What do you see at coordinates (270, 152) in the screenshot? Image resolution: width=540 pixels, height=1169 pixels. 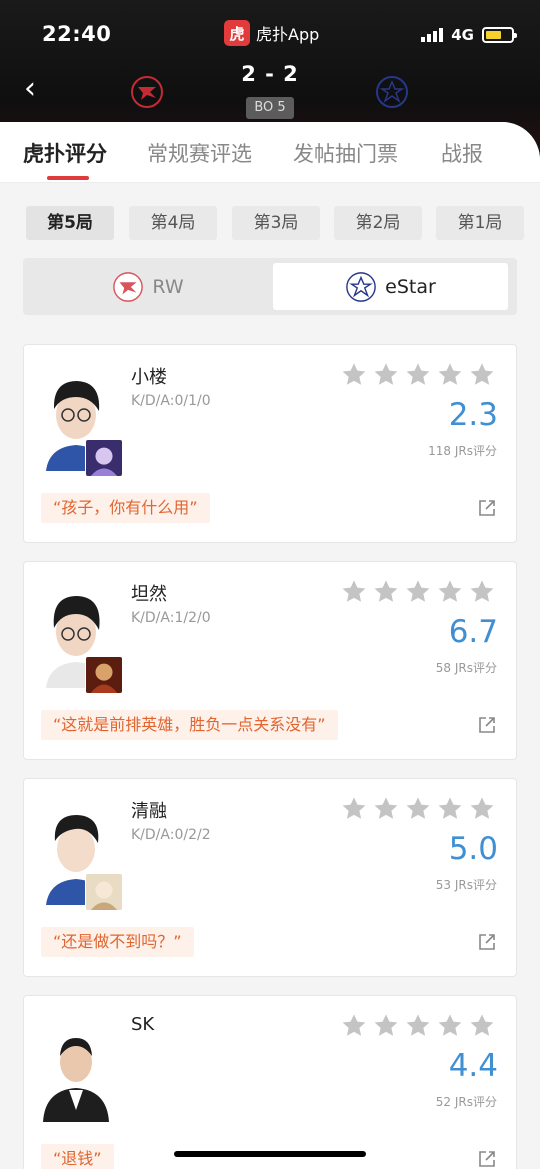 I see `main-tabs: 虎扑评分 常规赛评选 发帖抽门票 战报` at bounding box center [270, 152].